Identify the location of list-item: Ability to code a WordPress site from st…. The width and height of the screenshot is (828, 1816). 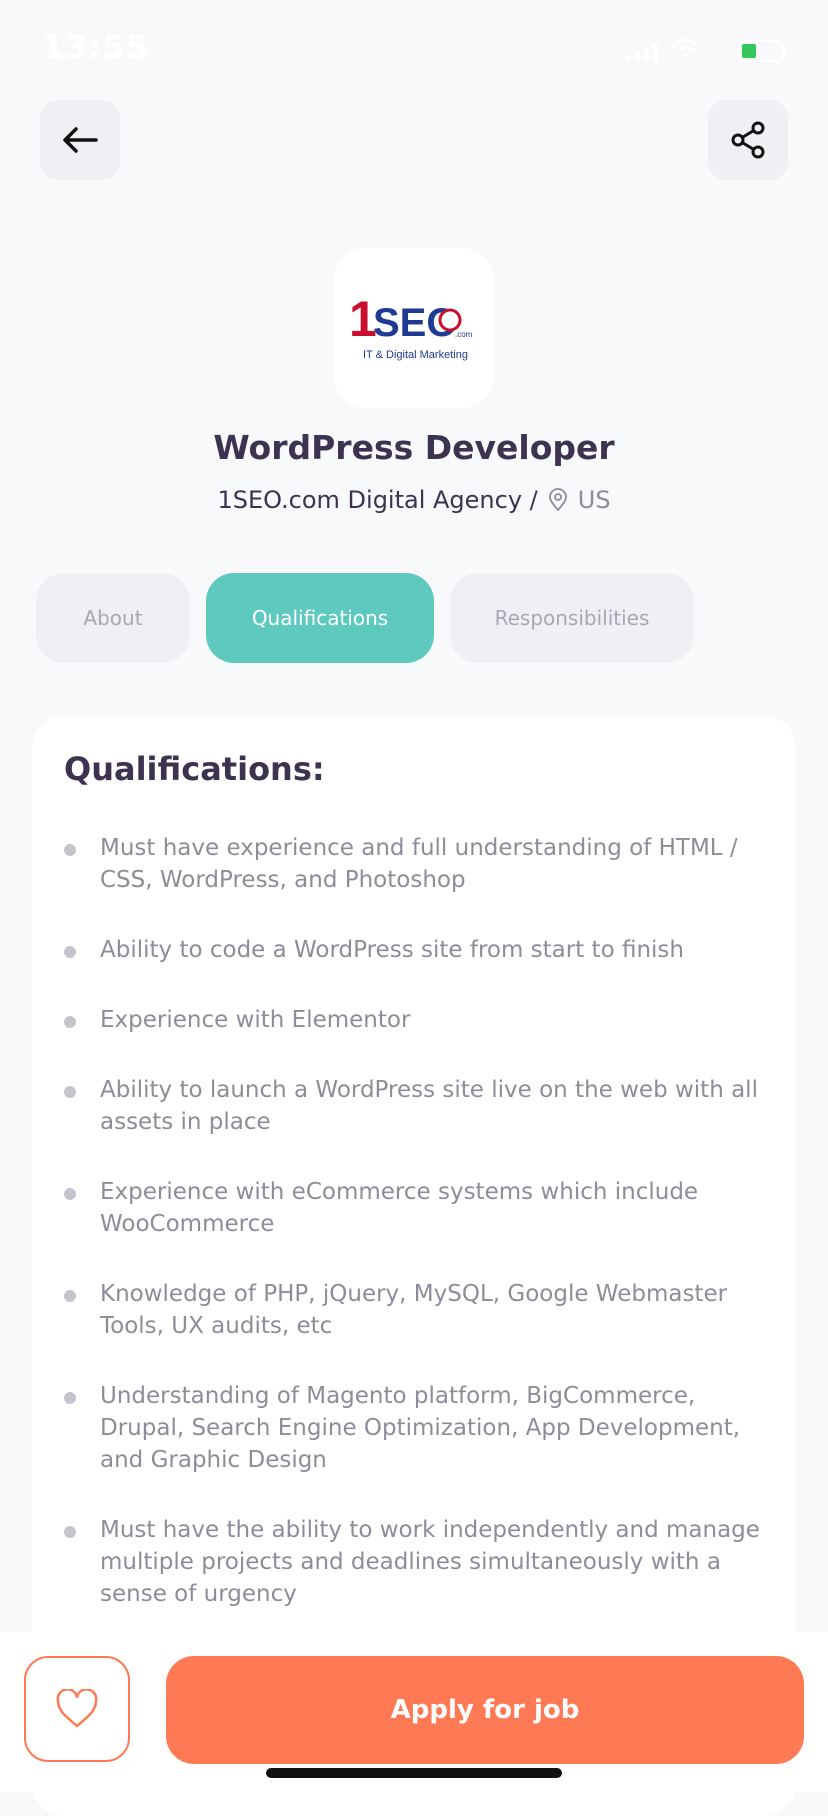
(414, 950).